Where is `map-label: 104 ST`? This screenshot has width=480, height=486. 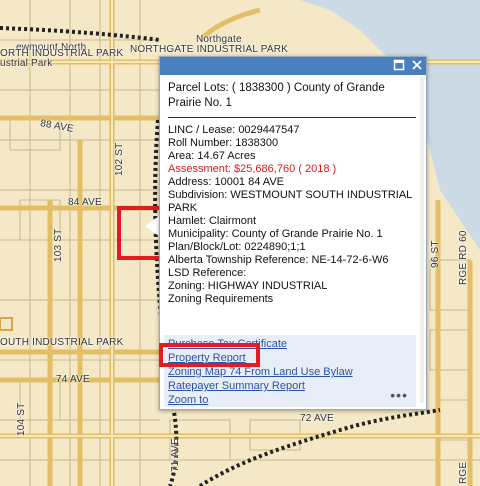 map-label: 104 ST is located at coordinates (21, 419).